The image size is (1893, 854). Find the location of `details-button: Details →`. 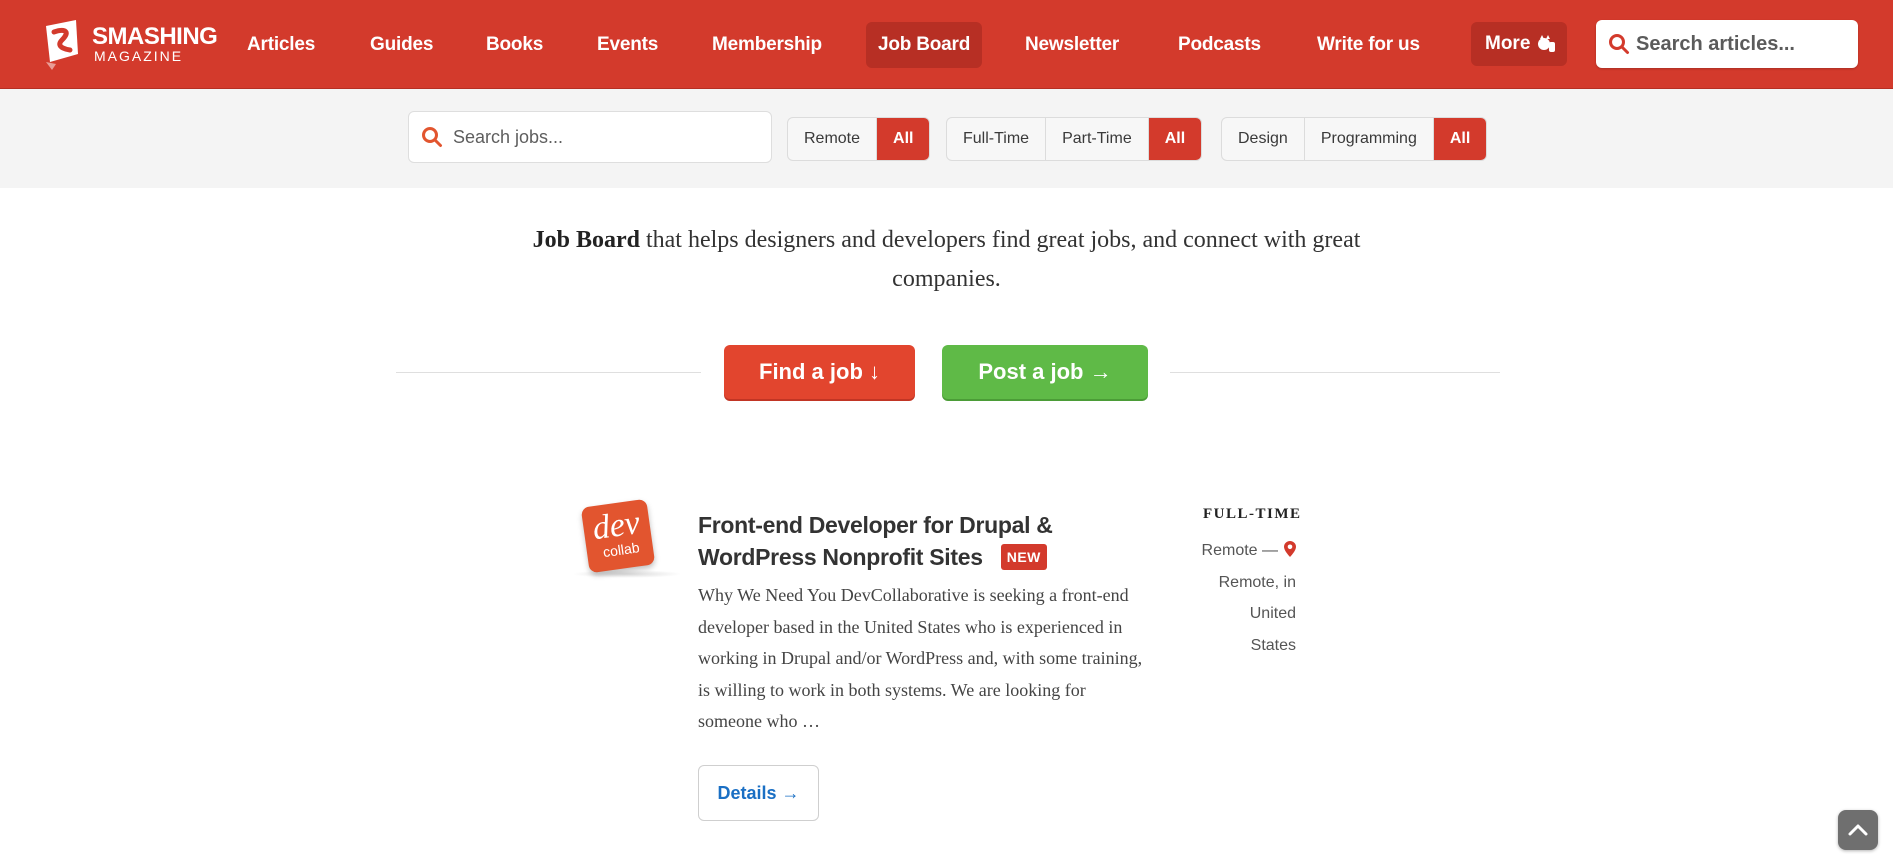

details-button: Details → is located at coordinates (758, 793).